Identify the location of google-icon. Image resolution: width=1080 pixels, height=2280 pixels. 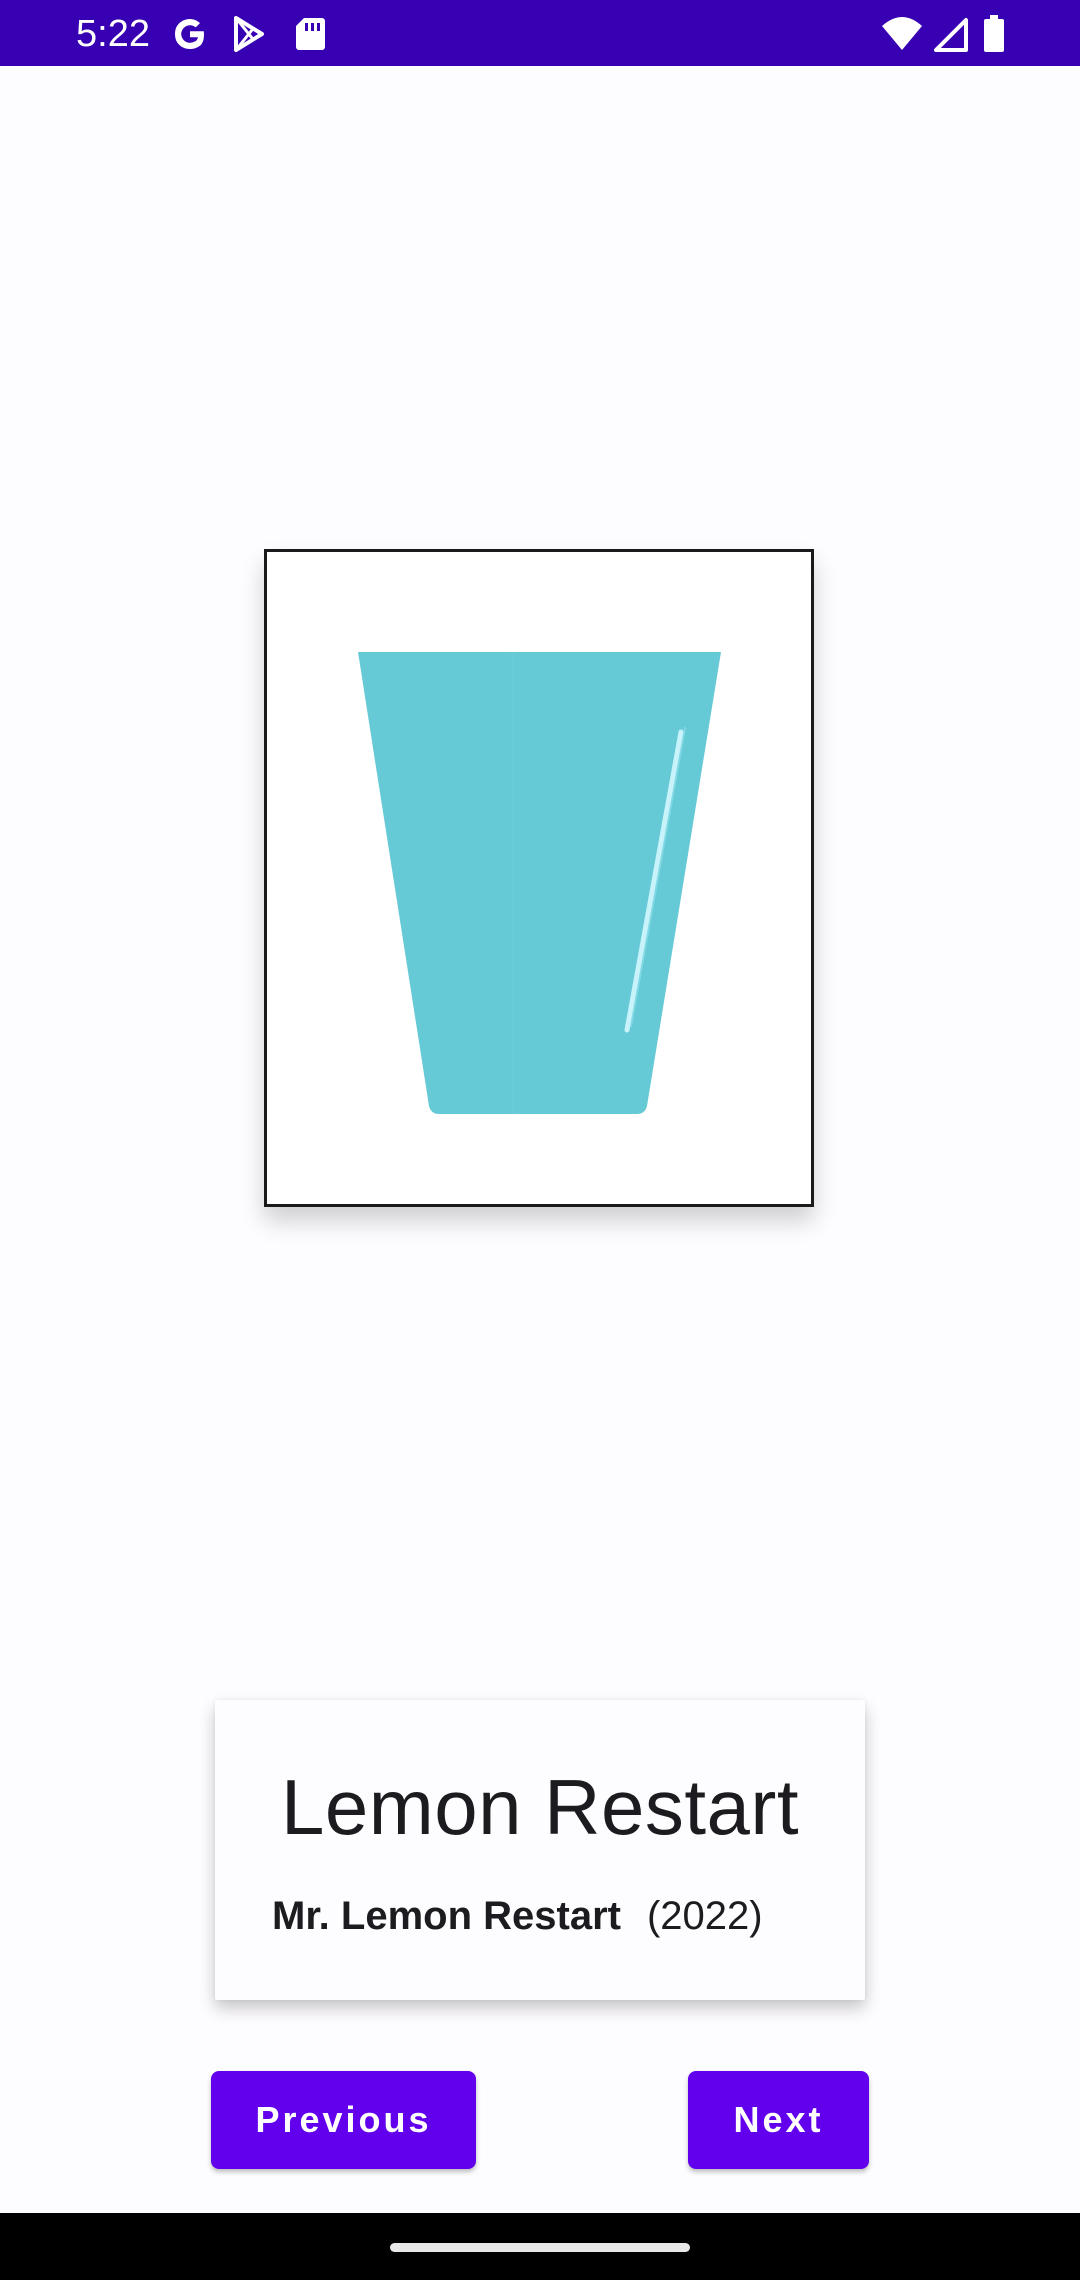
(189, 34).